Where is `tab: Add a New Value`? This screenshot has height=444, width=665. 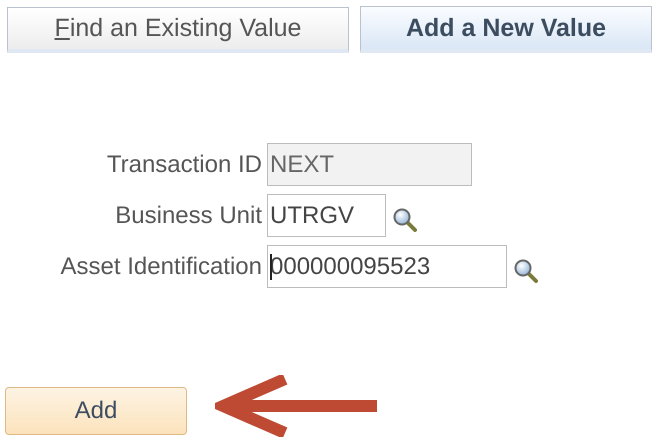
tab: Add a New Value is located at coordinates (506, 29).